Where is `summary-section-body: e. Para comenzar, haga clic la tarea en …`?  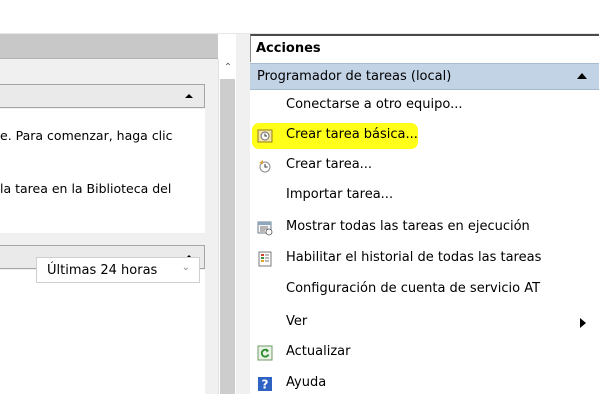
summary-section-body: e. Para comenzar, haga clic la tarea en … is located at coordinates (102, 171).